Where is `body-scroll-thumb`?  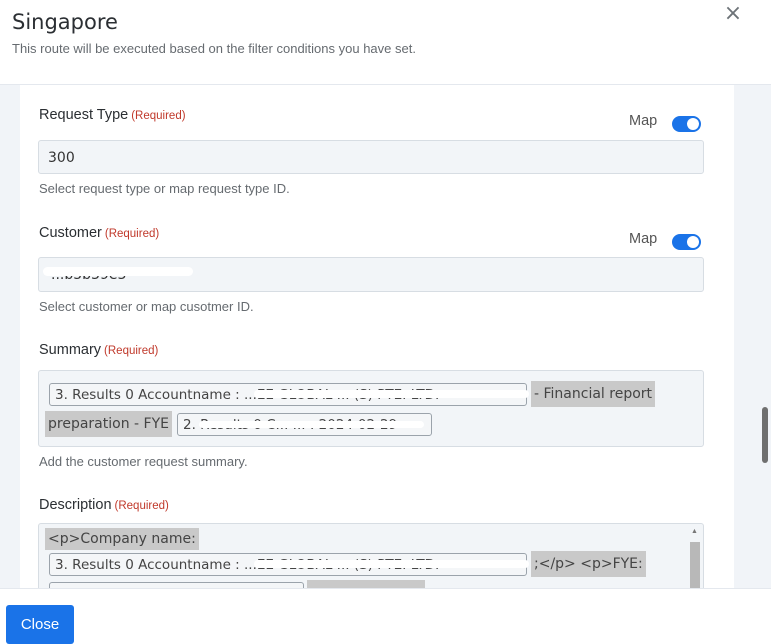
body-scroll-thumb is located at coordinates (765, 435).